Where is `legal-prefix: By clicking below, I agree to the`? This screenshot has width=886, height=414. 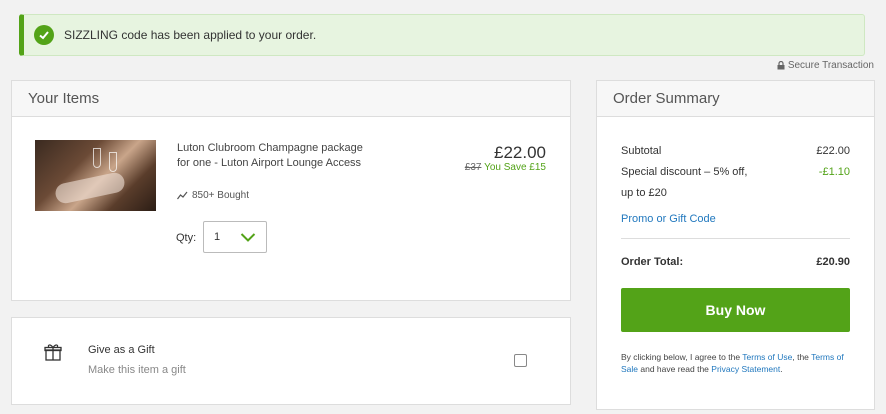 legal-prefix: By clicking below, I agree to the is located at coordinates (682, 357).